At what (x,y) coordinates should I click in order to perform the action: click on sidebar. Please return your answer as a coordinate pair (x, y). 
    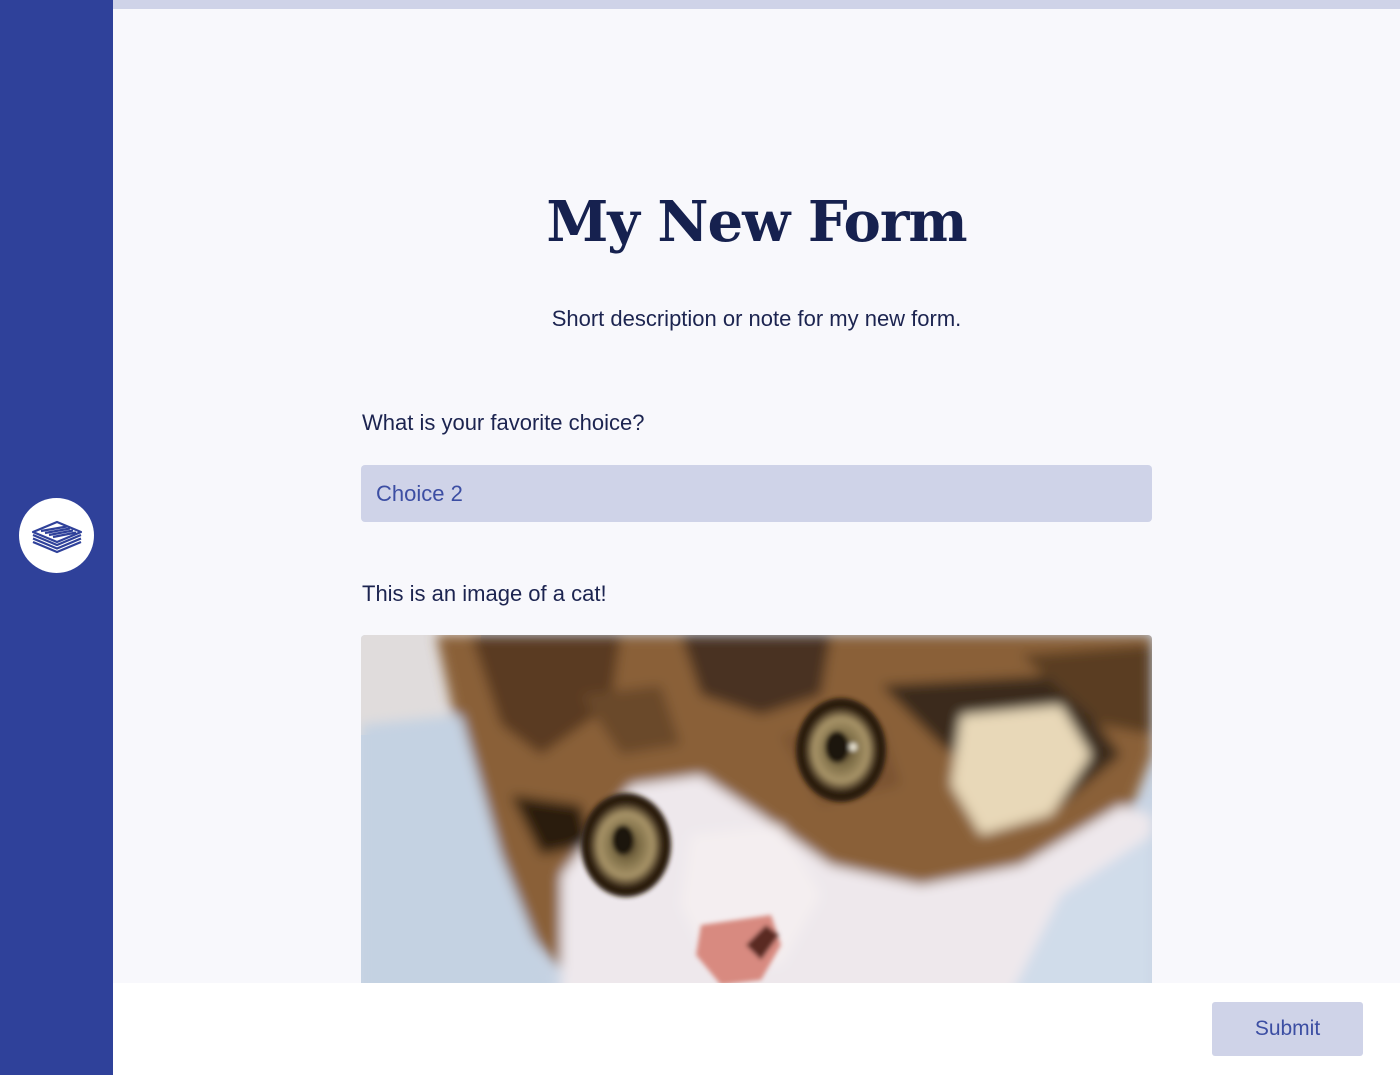
    Looking at the image, I should click on (56, 537).